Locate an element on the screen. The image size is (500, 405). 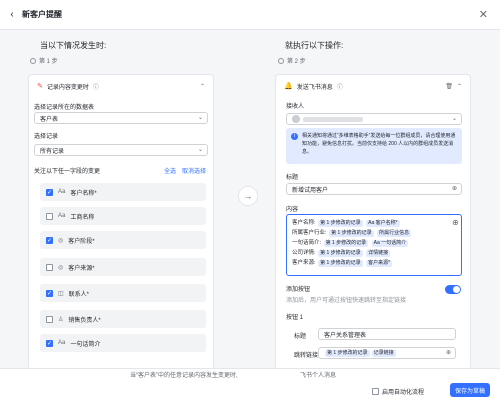
field-label: 销售负责人* is located at coordinates (84, 320).